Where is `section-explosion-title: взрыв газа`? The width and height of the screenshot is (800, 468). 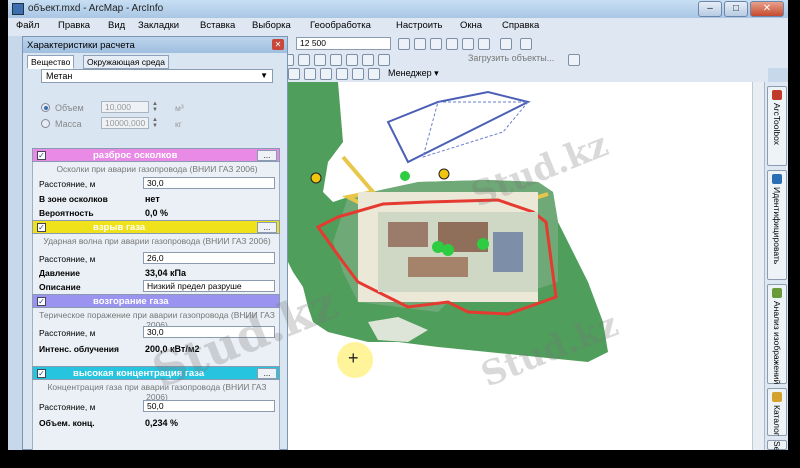 section-explosion-title: взрыв газа is located at coordinates (119, 227).